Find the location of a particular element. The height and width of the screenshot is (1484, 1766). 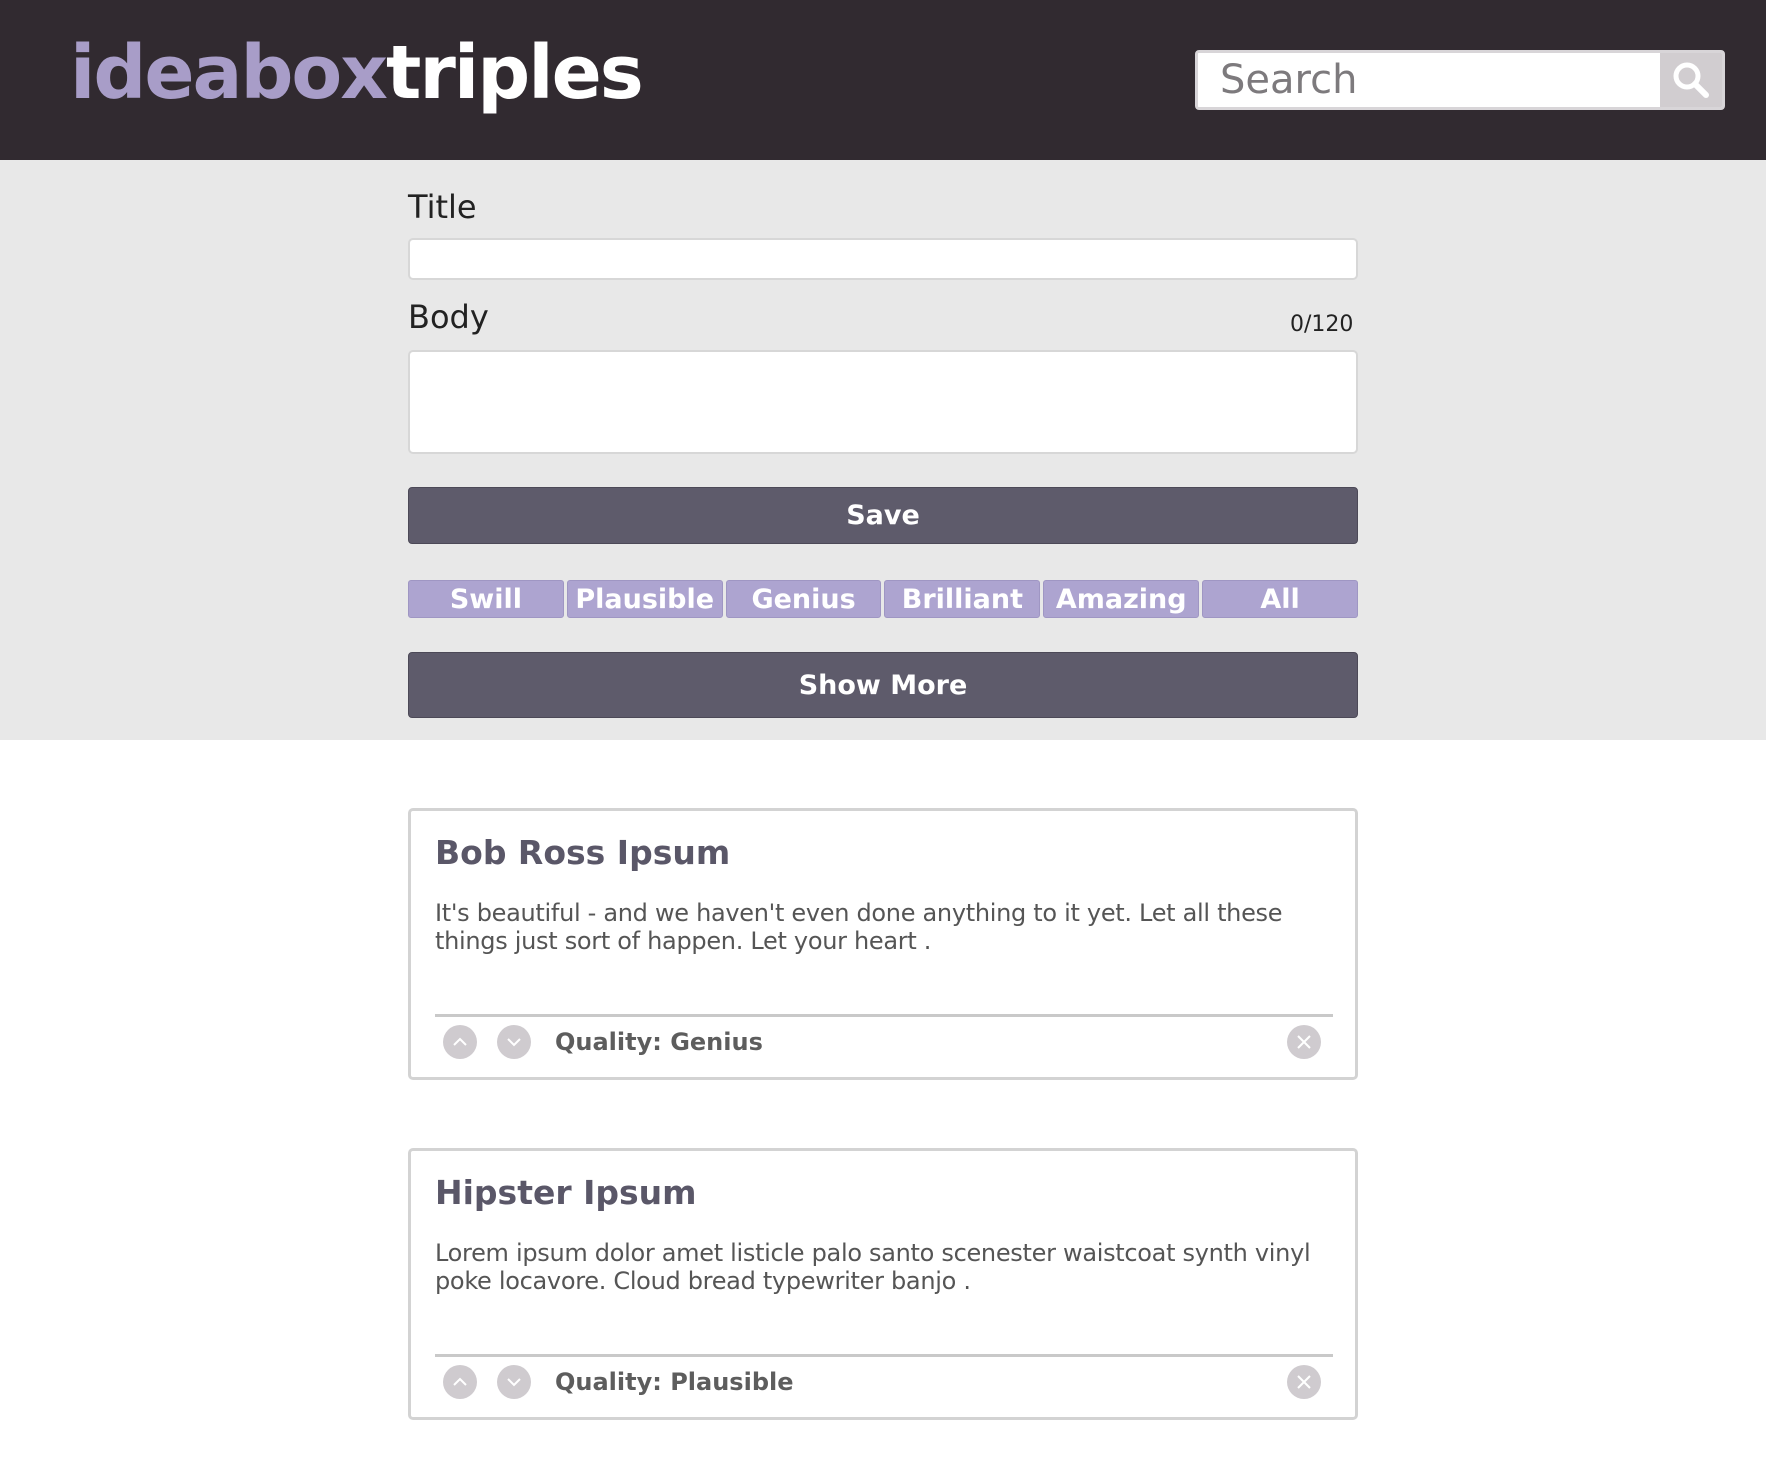

body-label: Body is located at coordinates (448, 317).